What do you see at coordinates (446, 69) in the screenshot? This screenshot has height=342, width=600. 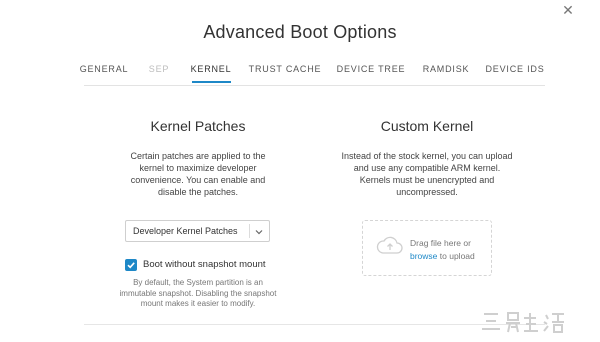 I see `tab-ramdisk: RAMDISK` at bounding box center [446, 69].